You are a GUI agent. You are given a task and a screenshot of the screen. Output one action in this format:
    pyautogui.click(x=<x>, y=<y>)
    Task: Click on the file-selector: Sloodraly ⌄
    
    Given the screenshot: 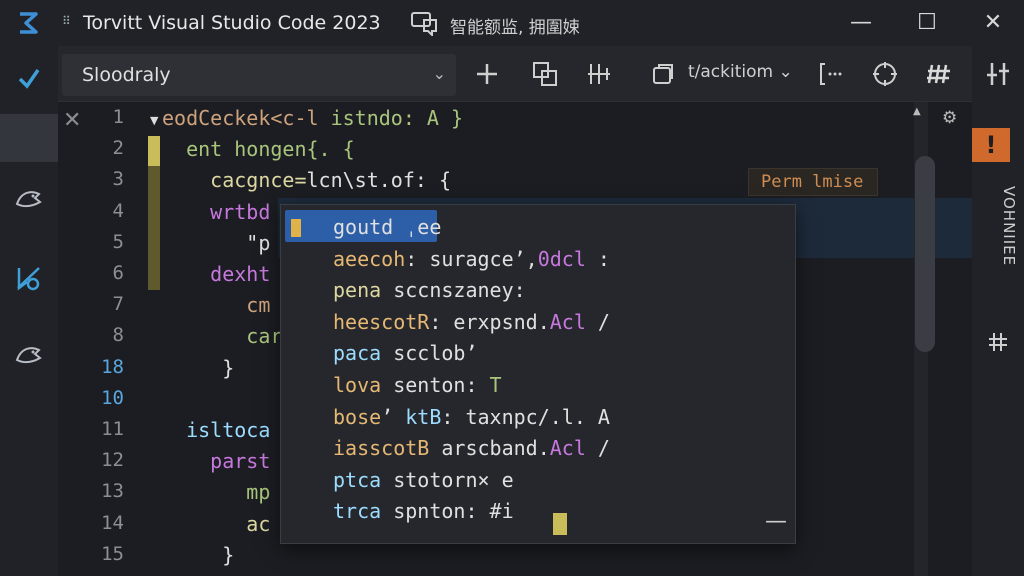 What is the action you would take?
    pyautogui.click(x=259, y=75)
    